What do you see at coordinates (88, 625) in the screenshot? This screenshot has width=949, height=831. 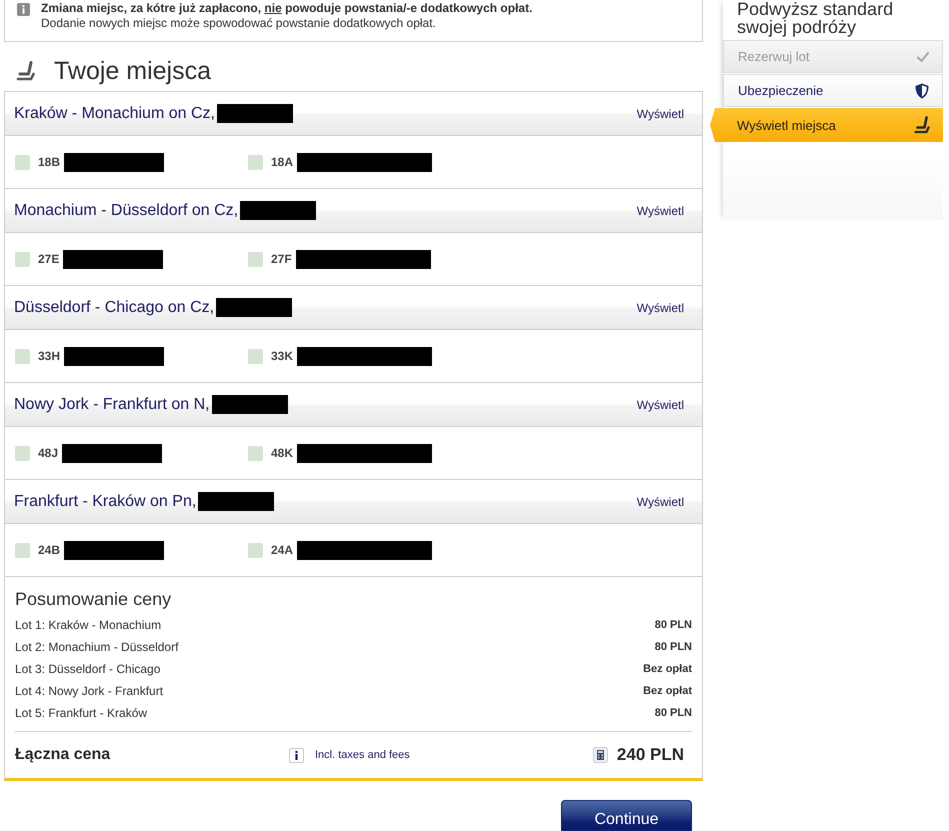 I see `flight-label: Lot 1: Kraków - Monachium` at bounding box center [88, 625].